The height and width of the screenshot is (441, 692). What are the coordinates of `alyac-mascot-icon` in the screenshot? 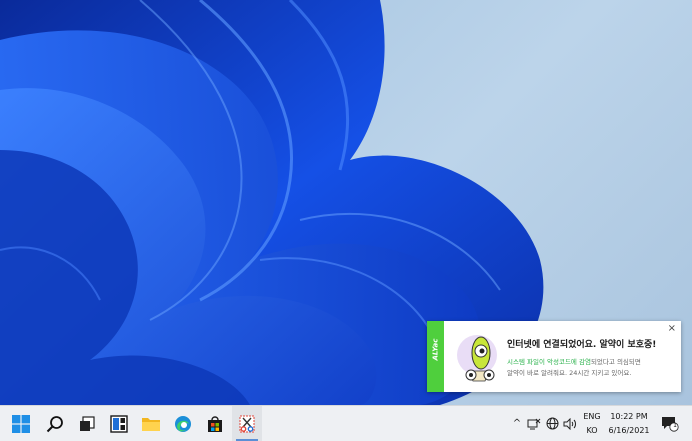 It's located at (477, 358).